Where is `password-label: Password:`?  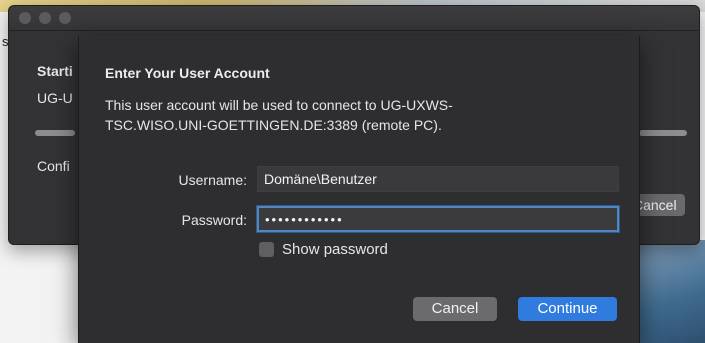
password-label: Password: is located at coordinates (214, 220).